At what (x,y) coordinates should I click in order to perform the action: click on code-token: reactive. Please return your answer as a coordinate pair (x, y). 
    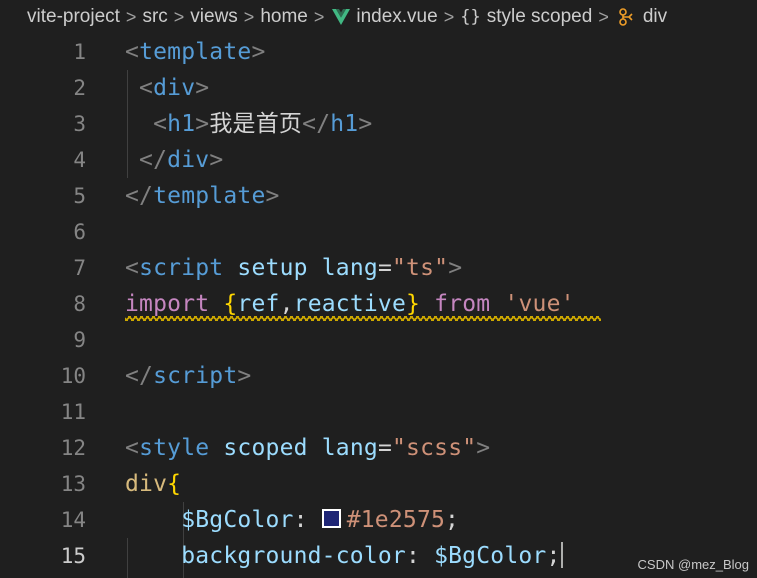
    Looking at the image, I should click on (350, 304).